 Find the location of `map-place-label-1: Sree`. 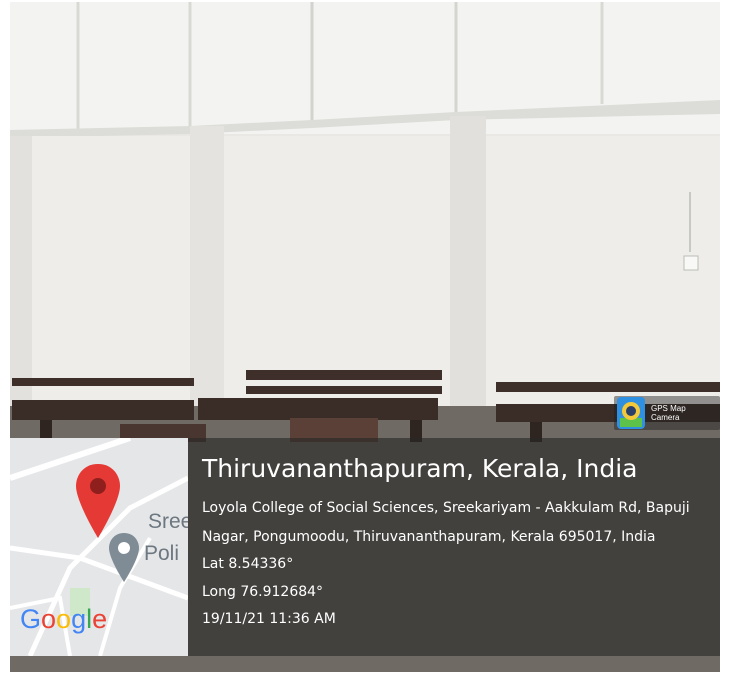

map-place-label-1: Sree is located at coordinates (168, 521).